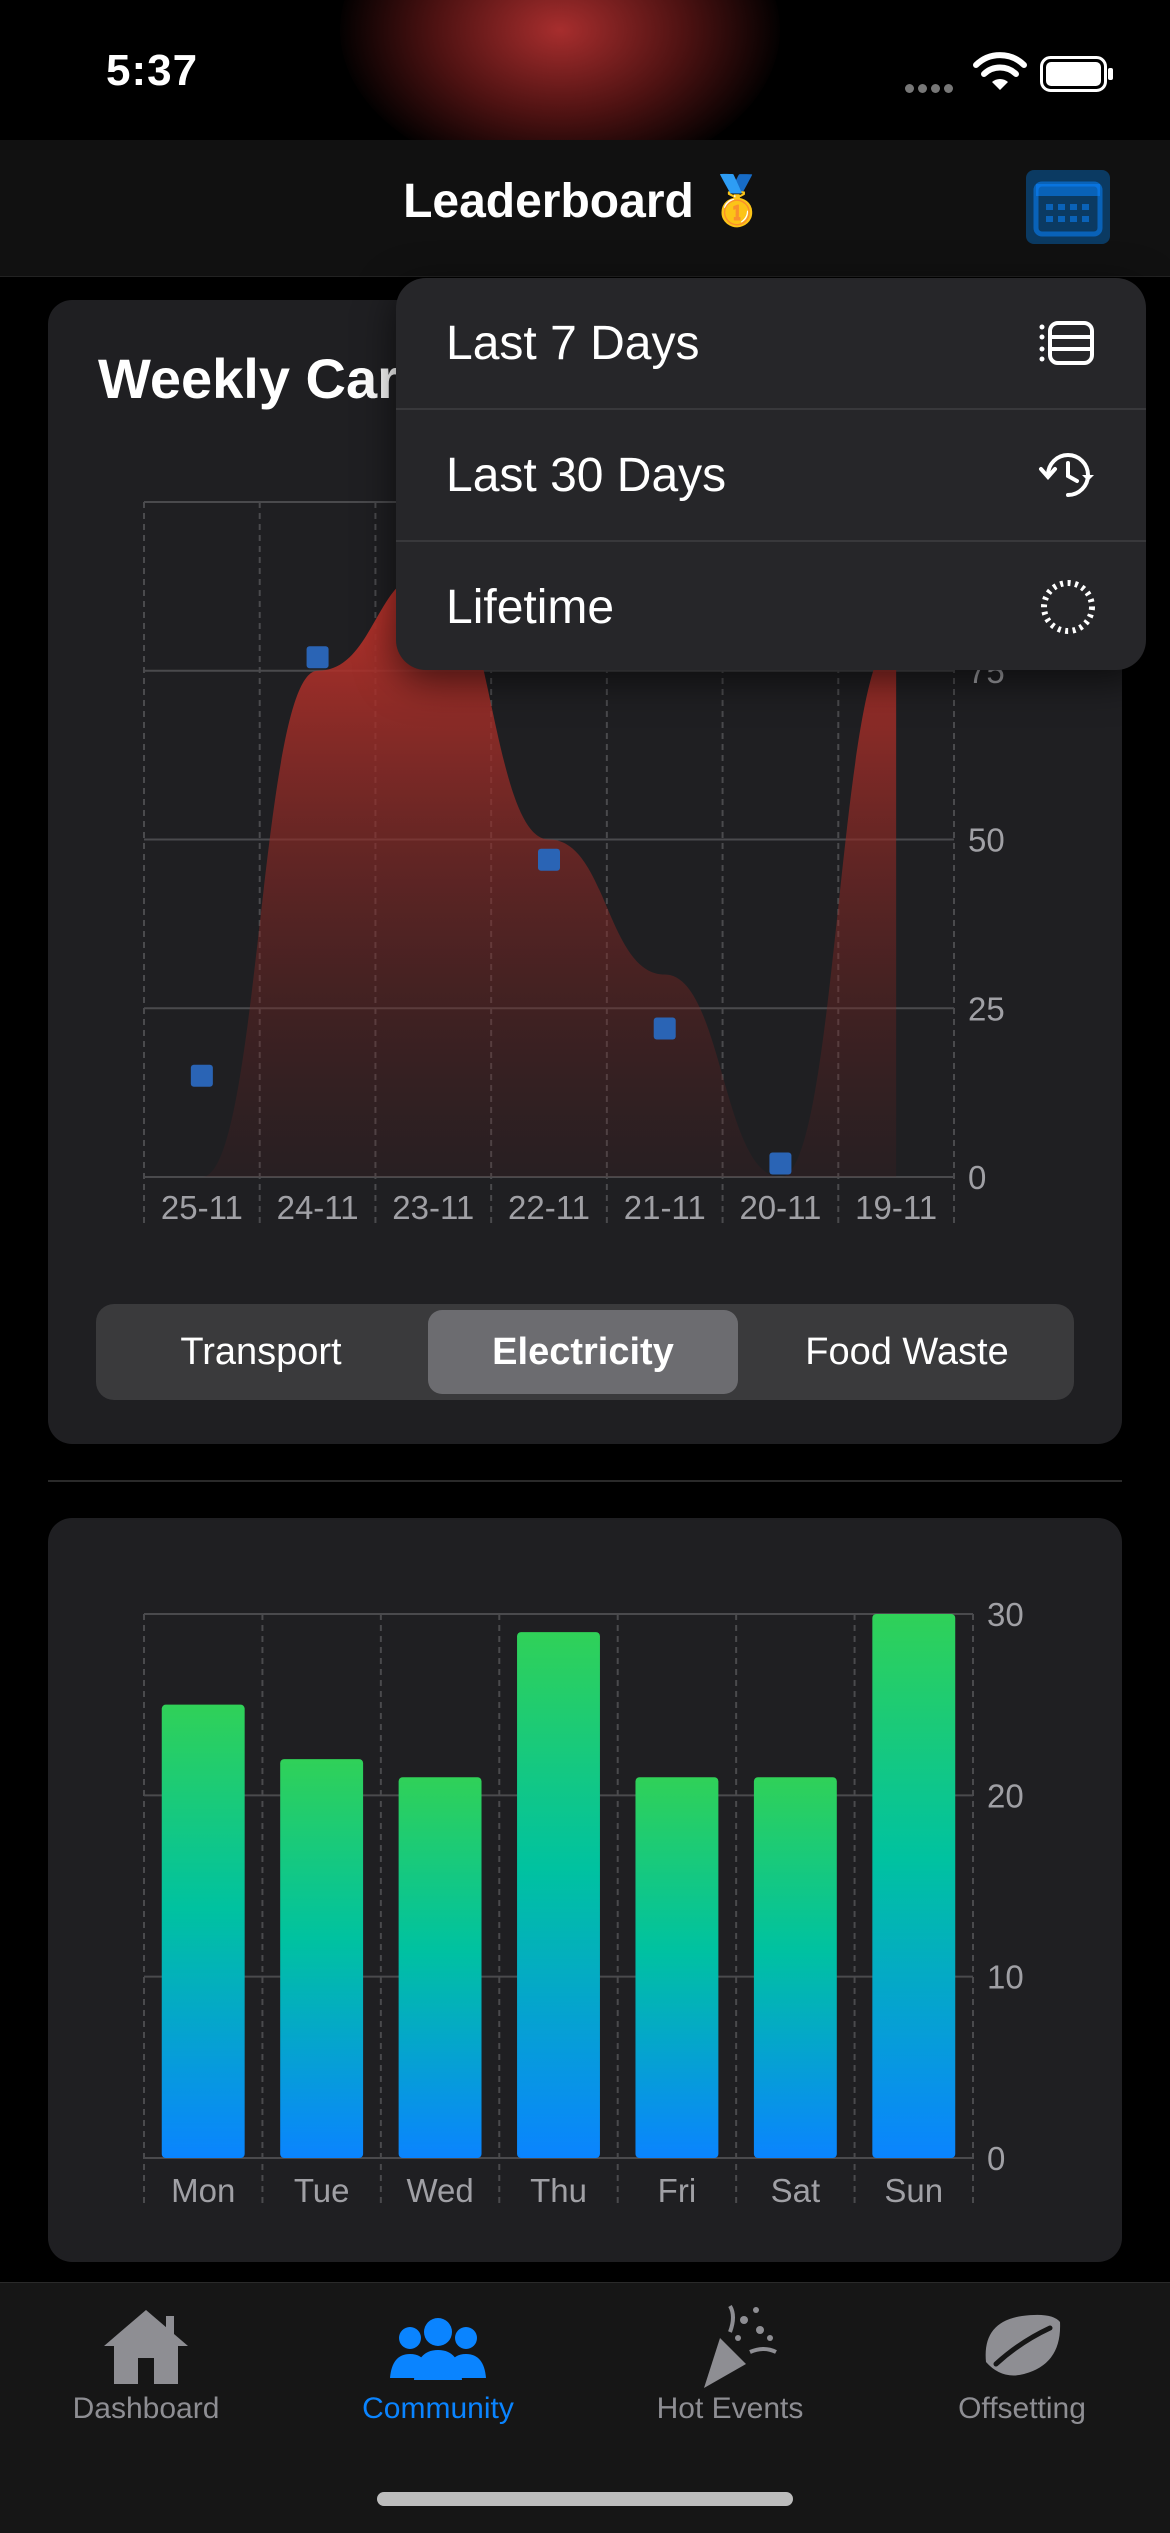 This screenshot has height=2533, width=1170. Describe the element at coordinates (439, 2190) in the screenshot. I see `x-tick-label: Wed` at that location.